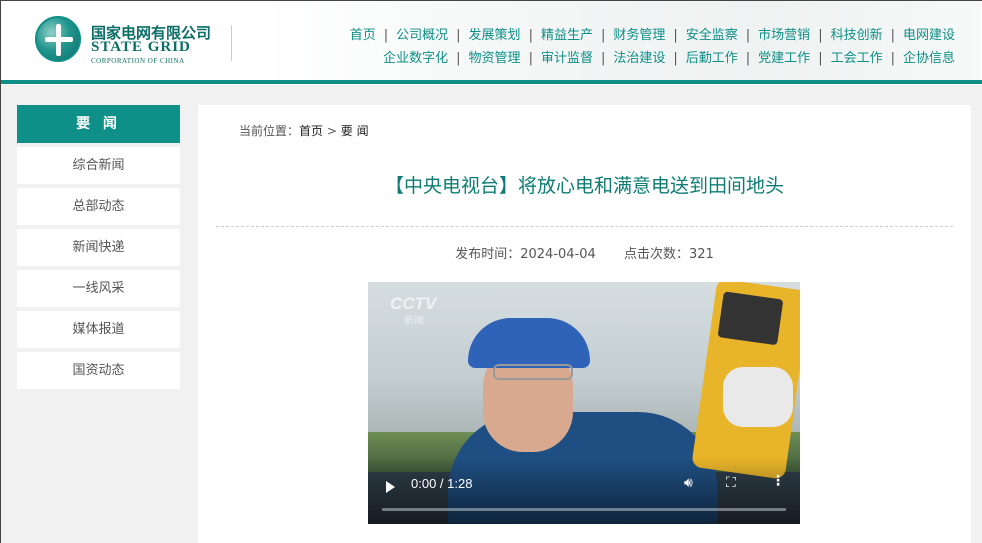 The height and width of the screenshot is (543, 982). What do you see at coordinates (639, 35) in the screenshot?
I see `nav-item: 财务管理` at bounding box center [639, 35].